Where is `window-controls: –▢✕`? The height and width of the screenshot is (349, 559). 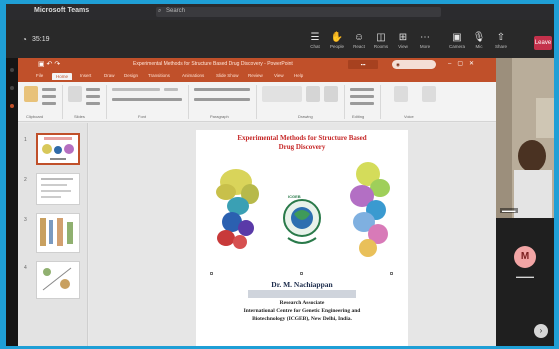
window-controls: –▢✕ is located at coordinates (464, 63).